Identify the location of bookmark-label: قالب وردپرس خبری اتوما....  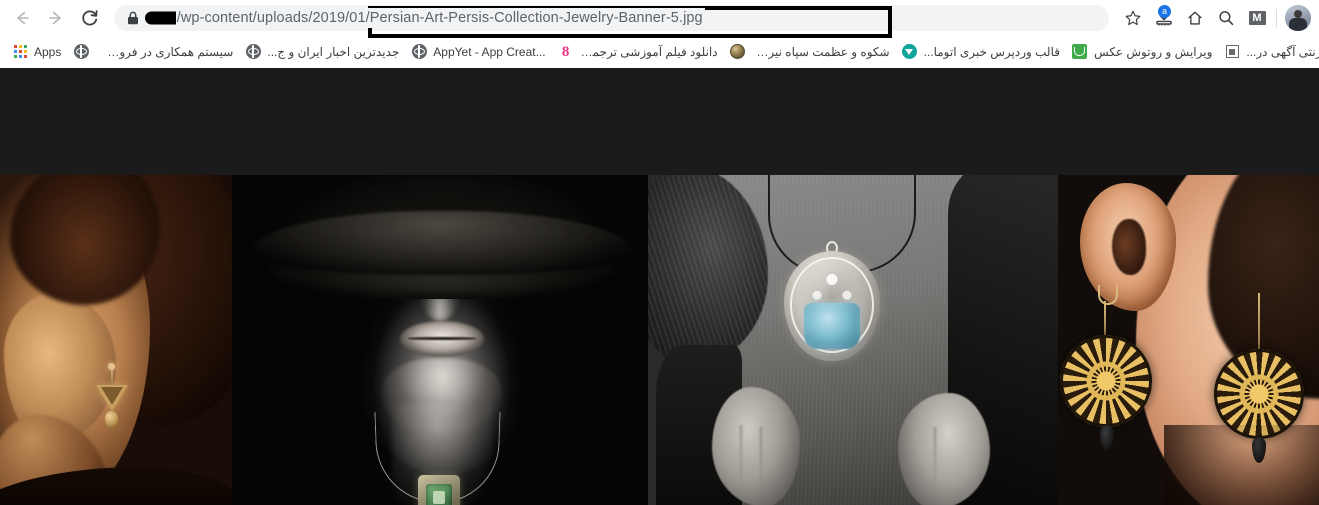
(991, 51).